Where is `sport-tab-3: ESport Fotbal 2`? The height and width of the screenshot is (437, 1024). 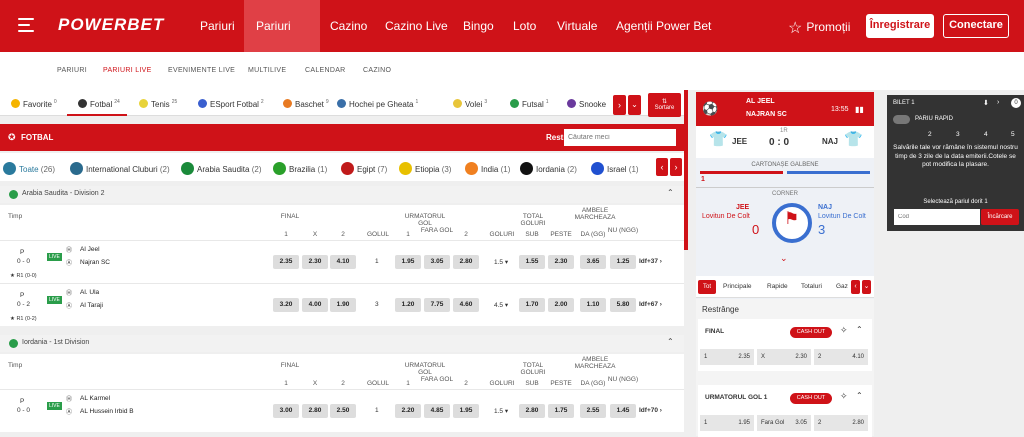
sport-tab-3: ESport Fotbal 2 is located at coordinates (231, 104).